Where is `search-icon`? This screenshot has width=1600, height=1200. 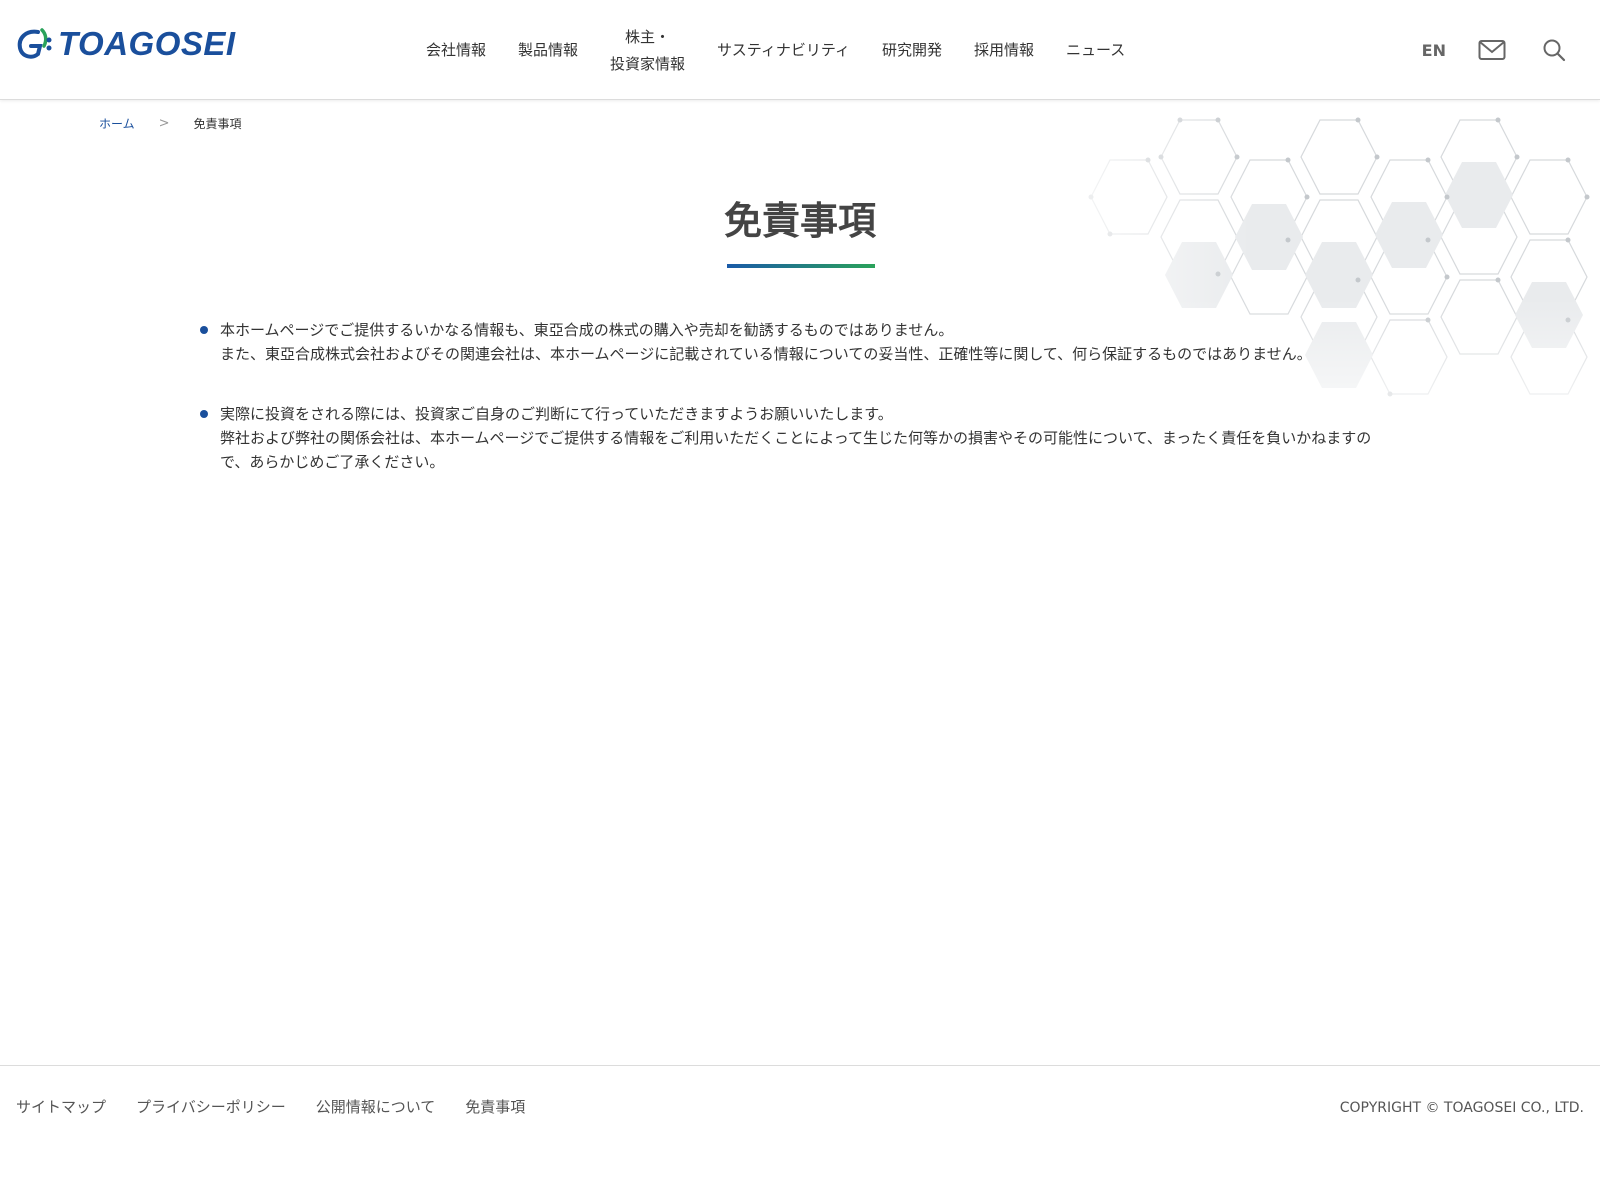
search-icon is located at coordinates (1554, 50).